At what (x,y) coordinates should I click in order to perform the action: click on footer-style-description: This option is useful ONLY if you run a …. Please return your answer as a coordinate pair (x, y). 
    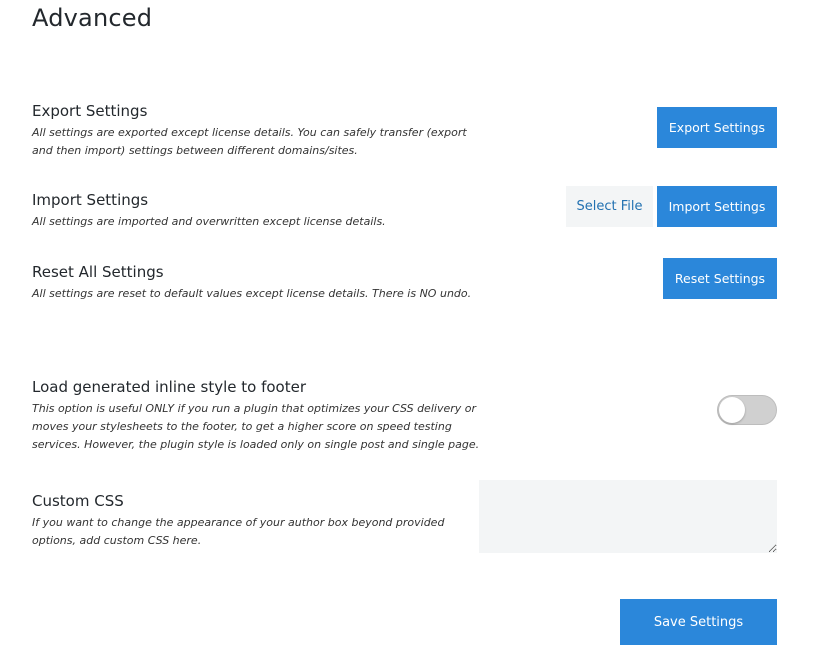
    Looking at the image, I should click on (255, 427).